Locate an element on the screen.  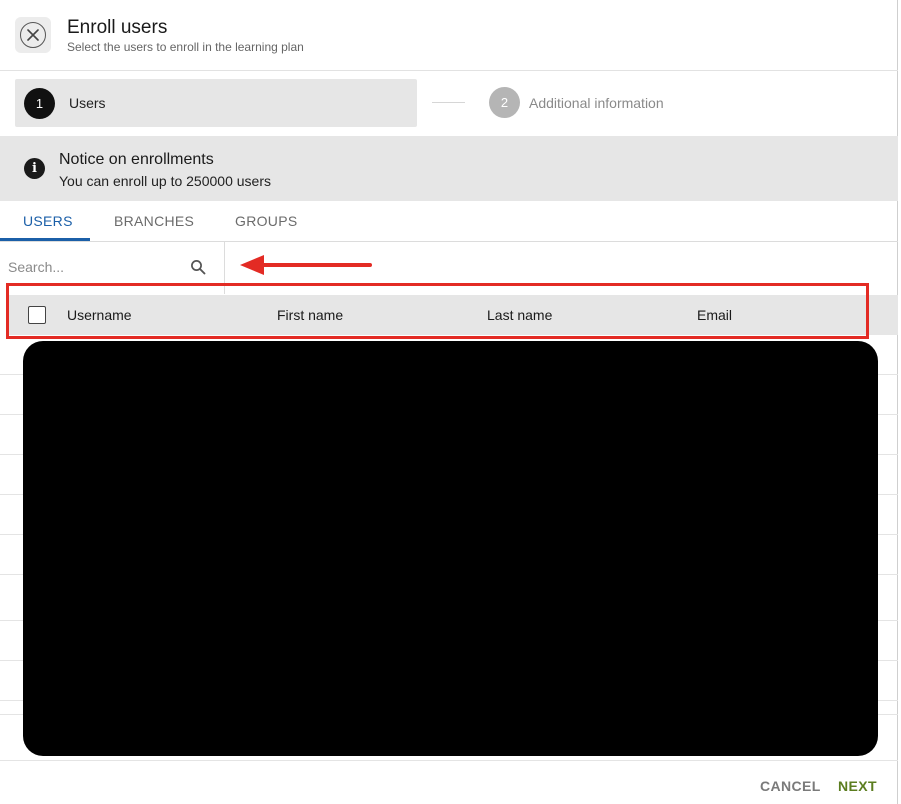
tab-branches: BRANCHES is located at coordinates (154, 221).